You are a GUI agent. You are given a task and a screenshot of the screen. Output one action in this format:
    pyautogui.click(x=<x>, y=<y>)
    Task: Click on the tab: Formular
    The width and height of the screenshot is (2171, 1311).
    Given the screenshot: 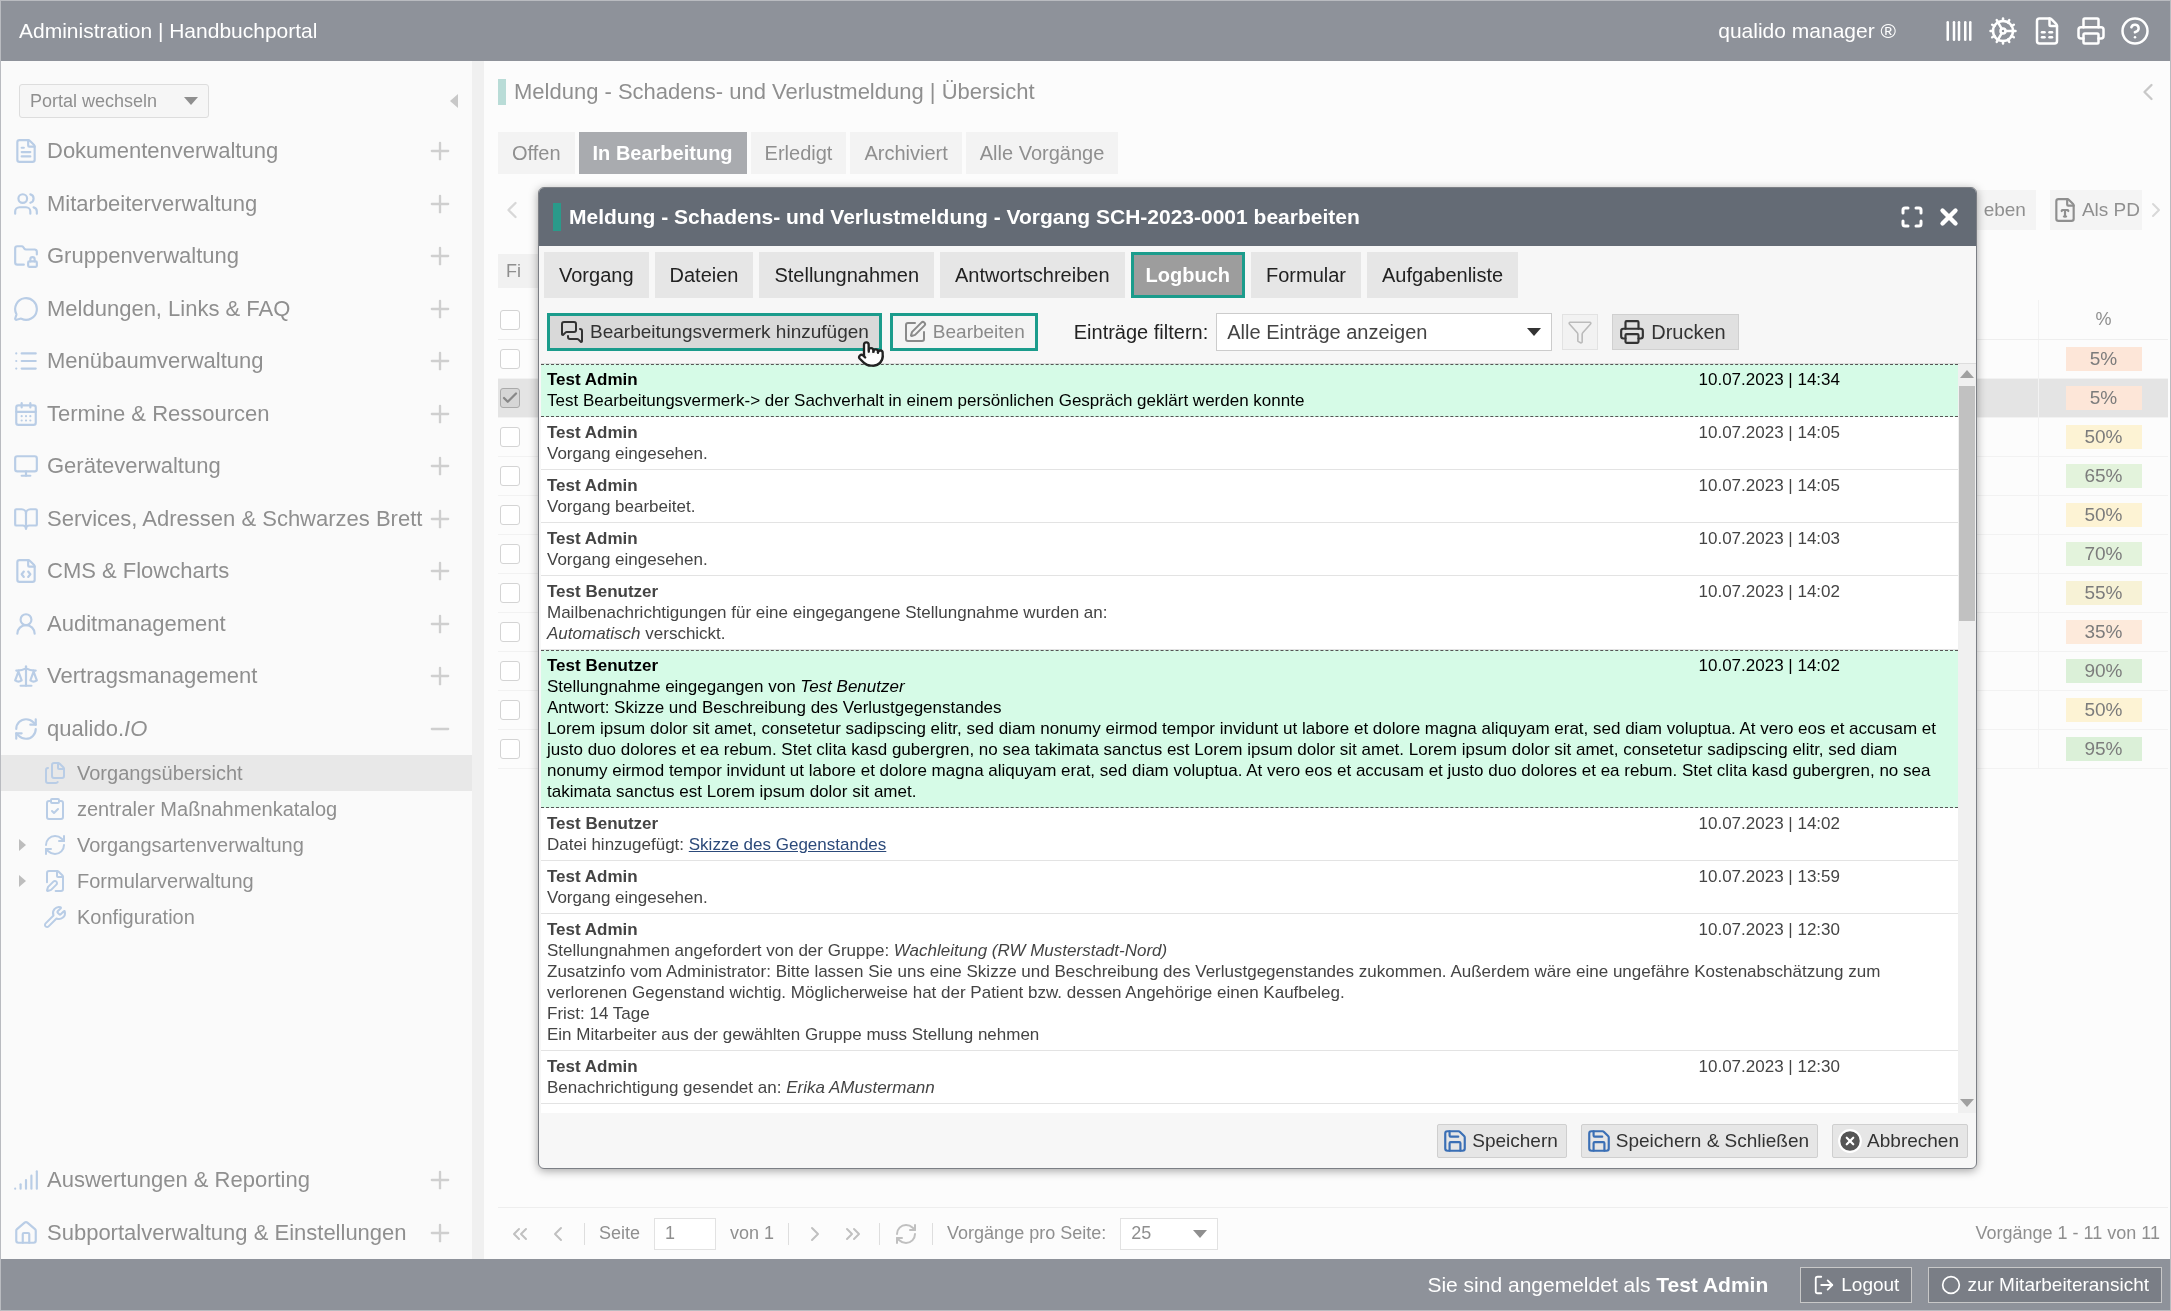 What is the action you would take?
    pyautogui.click(x=1306, y=275)
    